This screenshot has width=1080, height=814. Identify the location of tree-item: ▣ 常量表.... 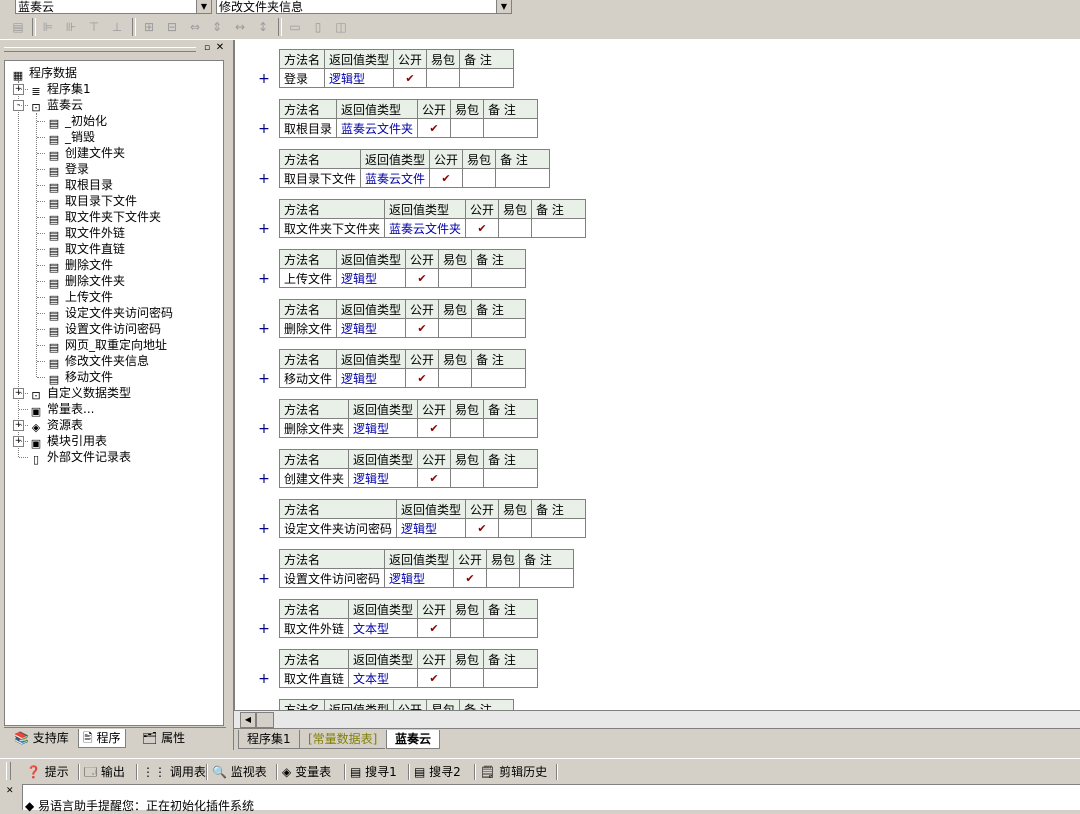
(62, 409).